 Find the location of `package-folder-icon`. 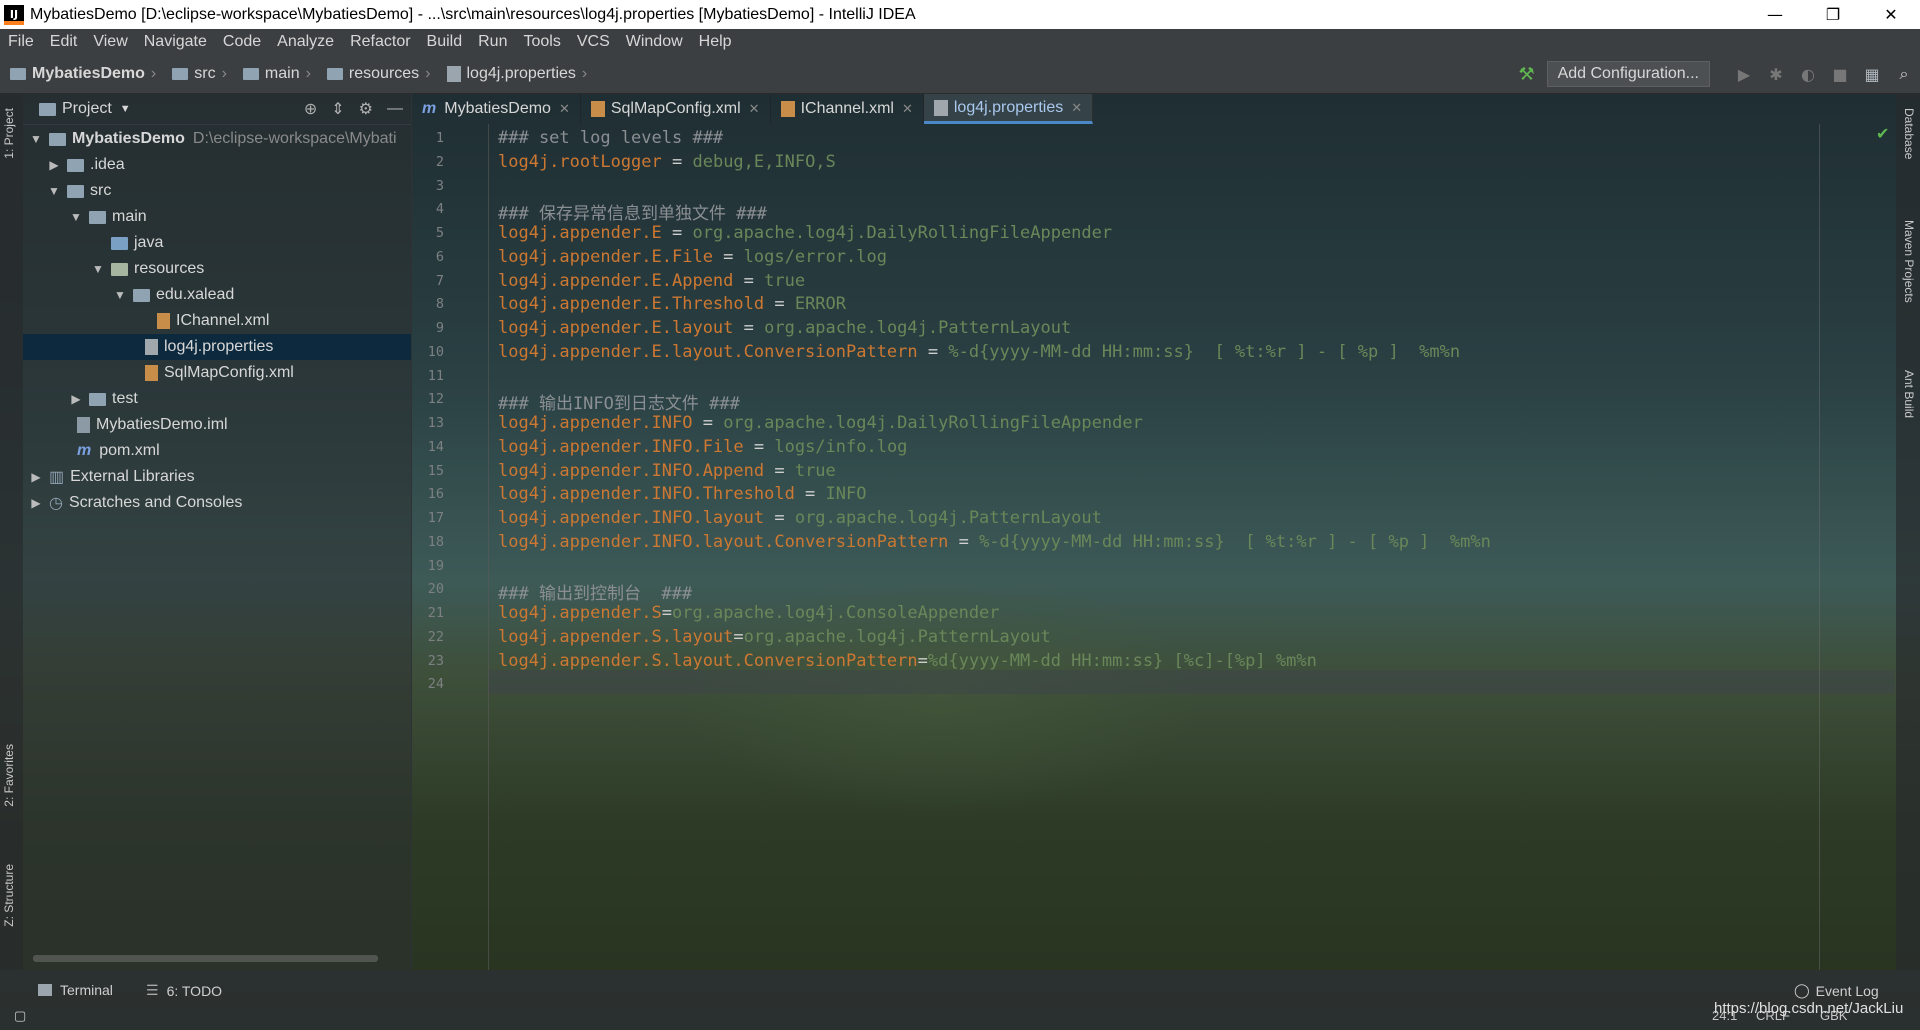

package-folder-icon is located at coordinates (141, 295).